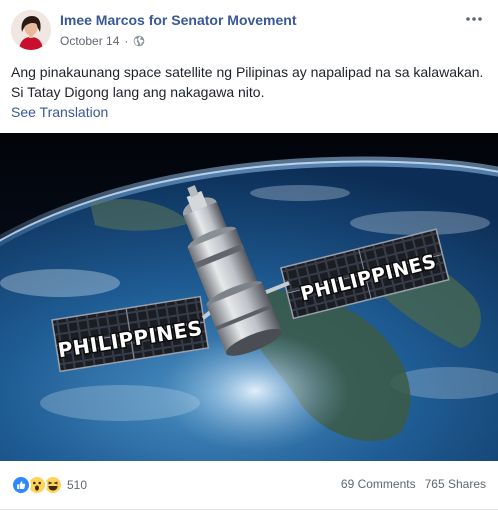  What do you see at coordinates (138, 92) in the screenshot?
I see `post-text-line: Si Tatay Digong lang ang nakagawa nito.` at bounding box center [138, 92].